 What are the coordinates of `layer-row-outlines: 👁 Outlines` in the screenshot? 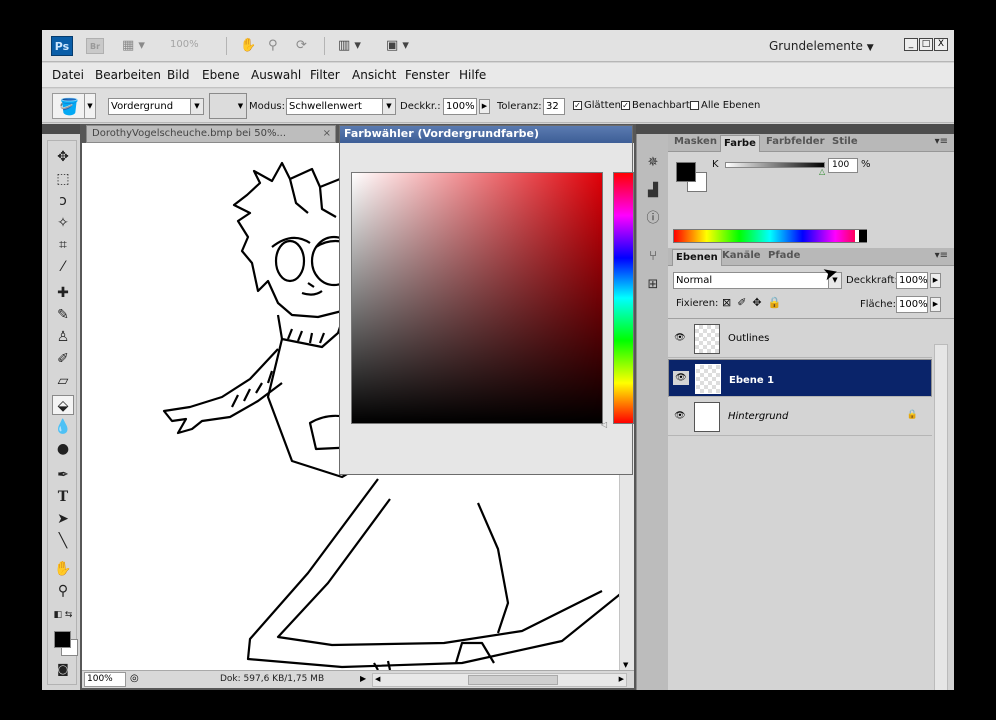 It's located at (800, 339).